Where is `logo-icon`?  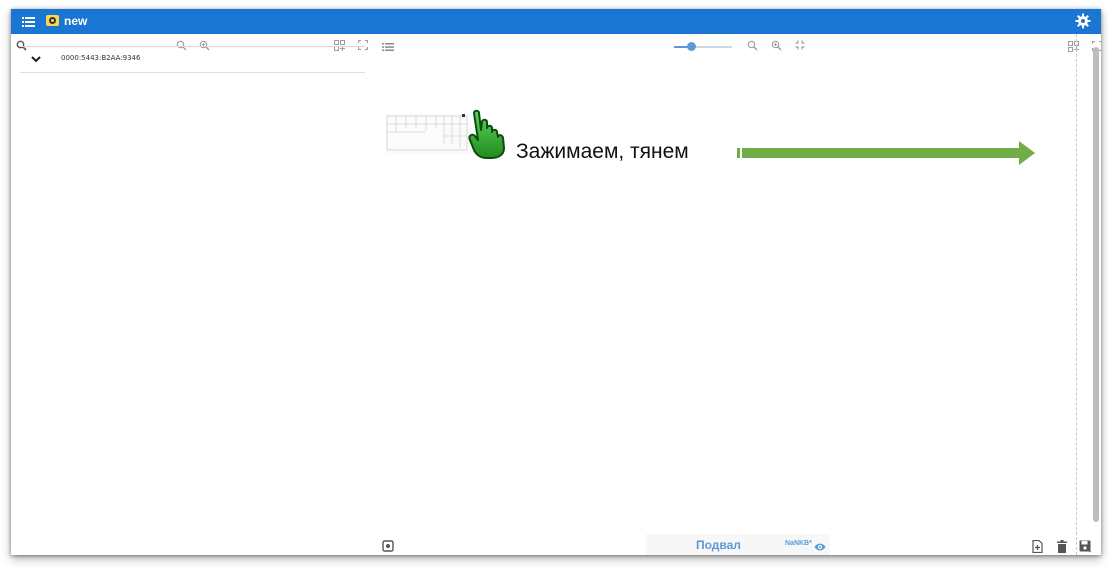
logo-icon is located at coordinates (52, 20).